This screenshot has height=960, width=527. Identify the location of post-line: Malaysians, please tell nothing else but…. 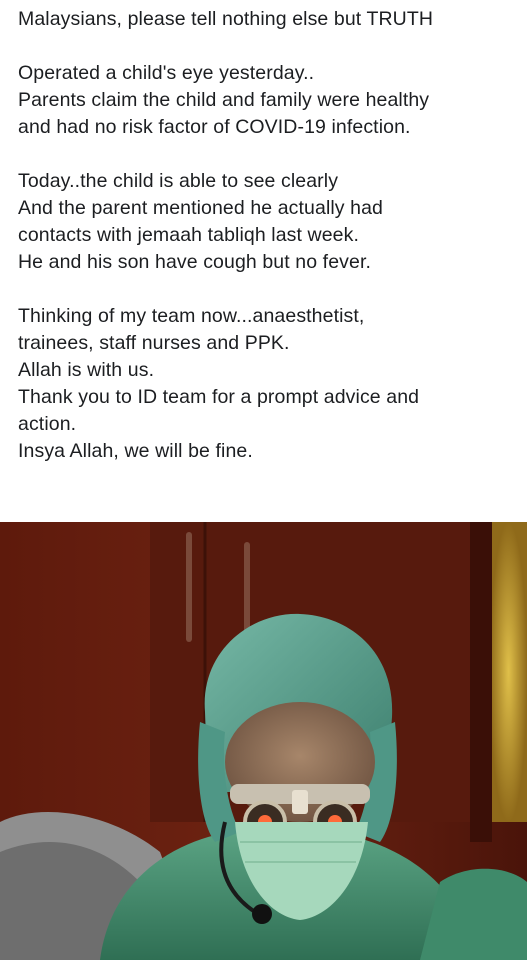
(226, 19).